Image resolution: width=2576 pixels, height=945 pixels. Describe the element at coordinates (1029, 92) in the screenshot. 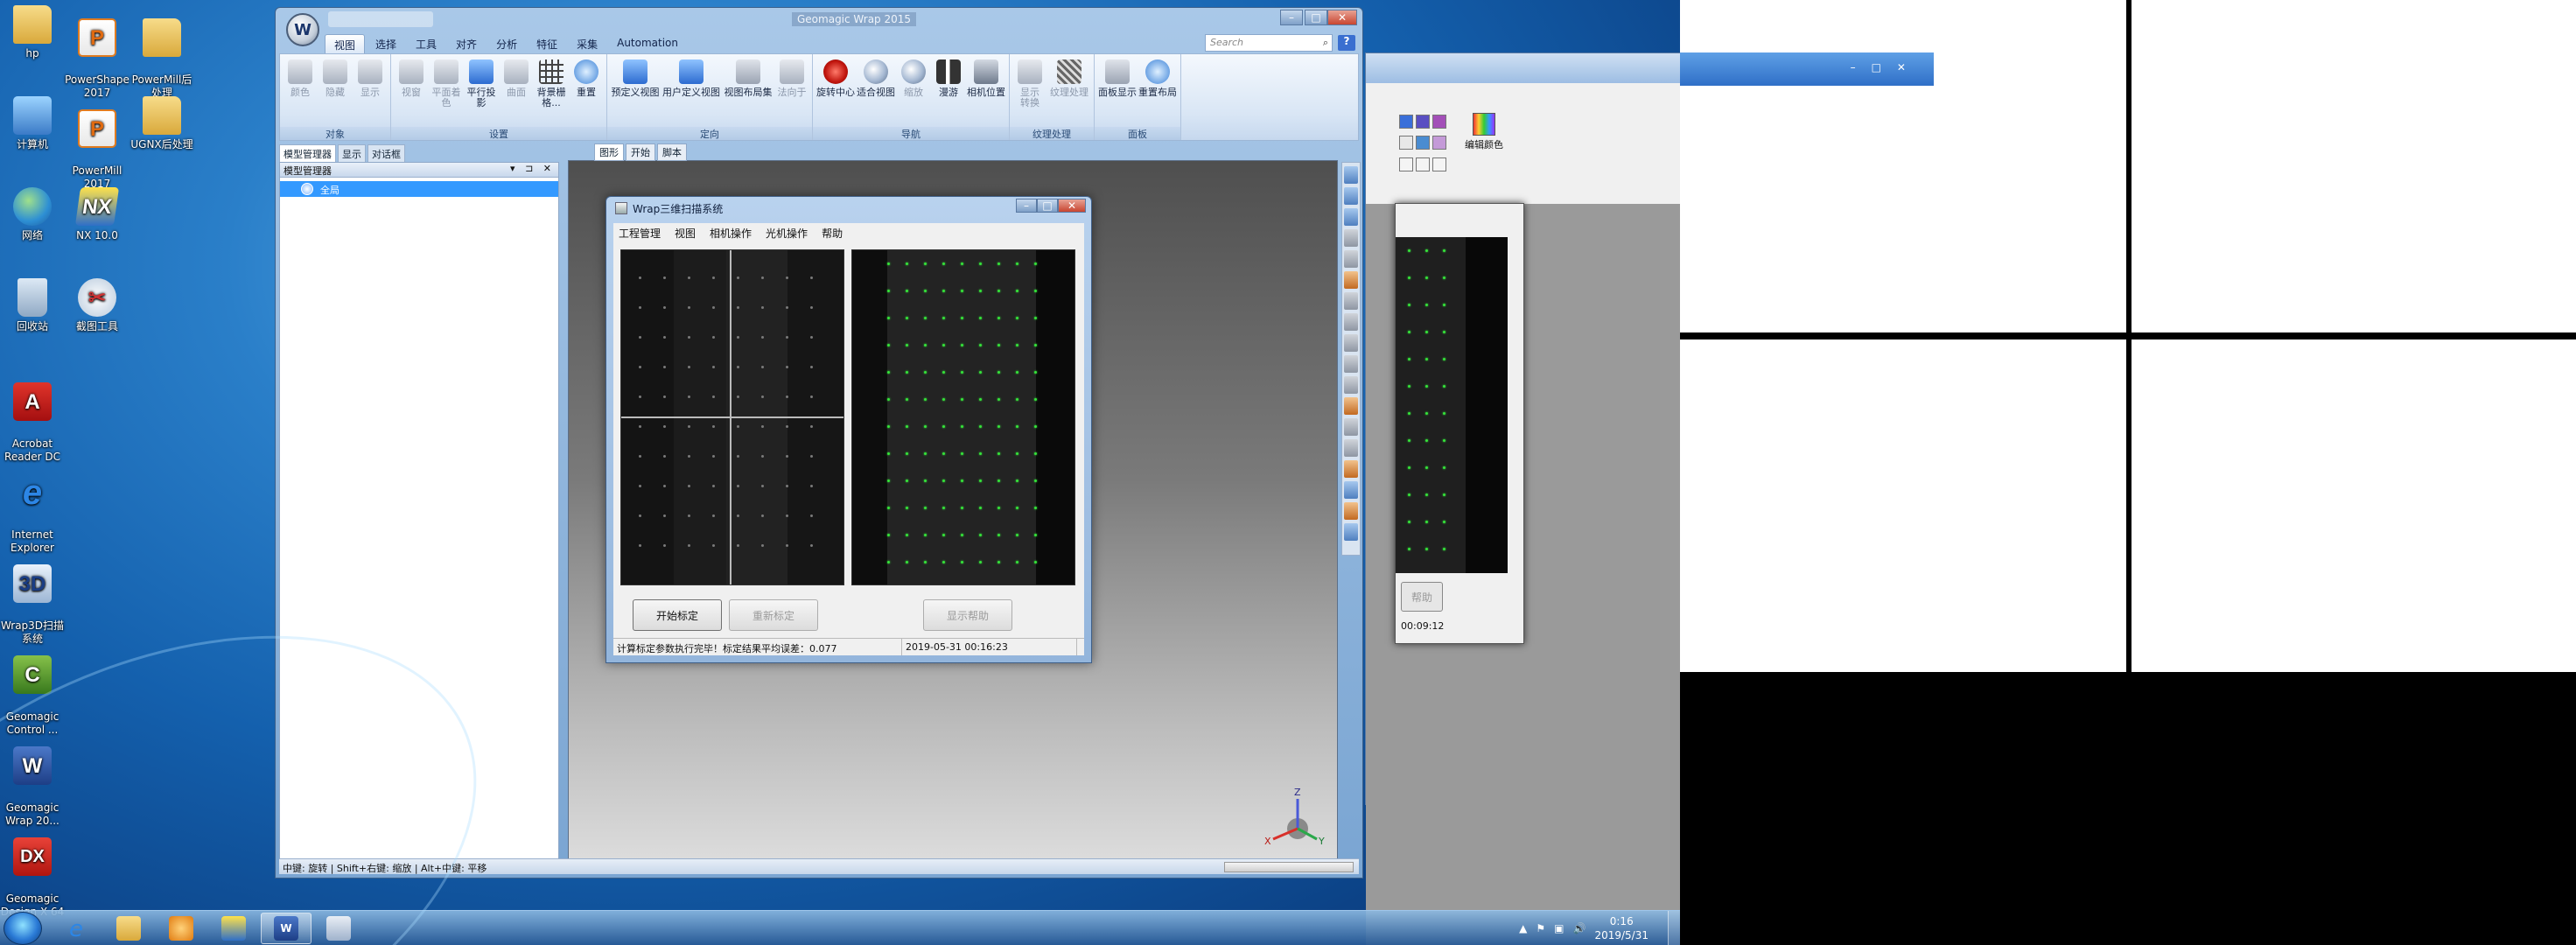

I see `texture-convert-button: 显示 转换` at that location.